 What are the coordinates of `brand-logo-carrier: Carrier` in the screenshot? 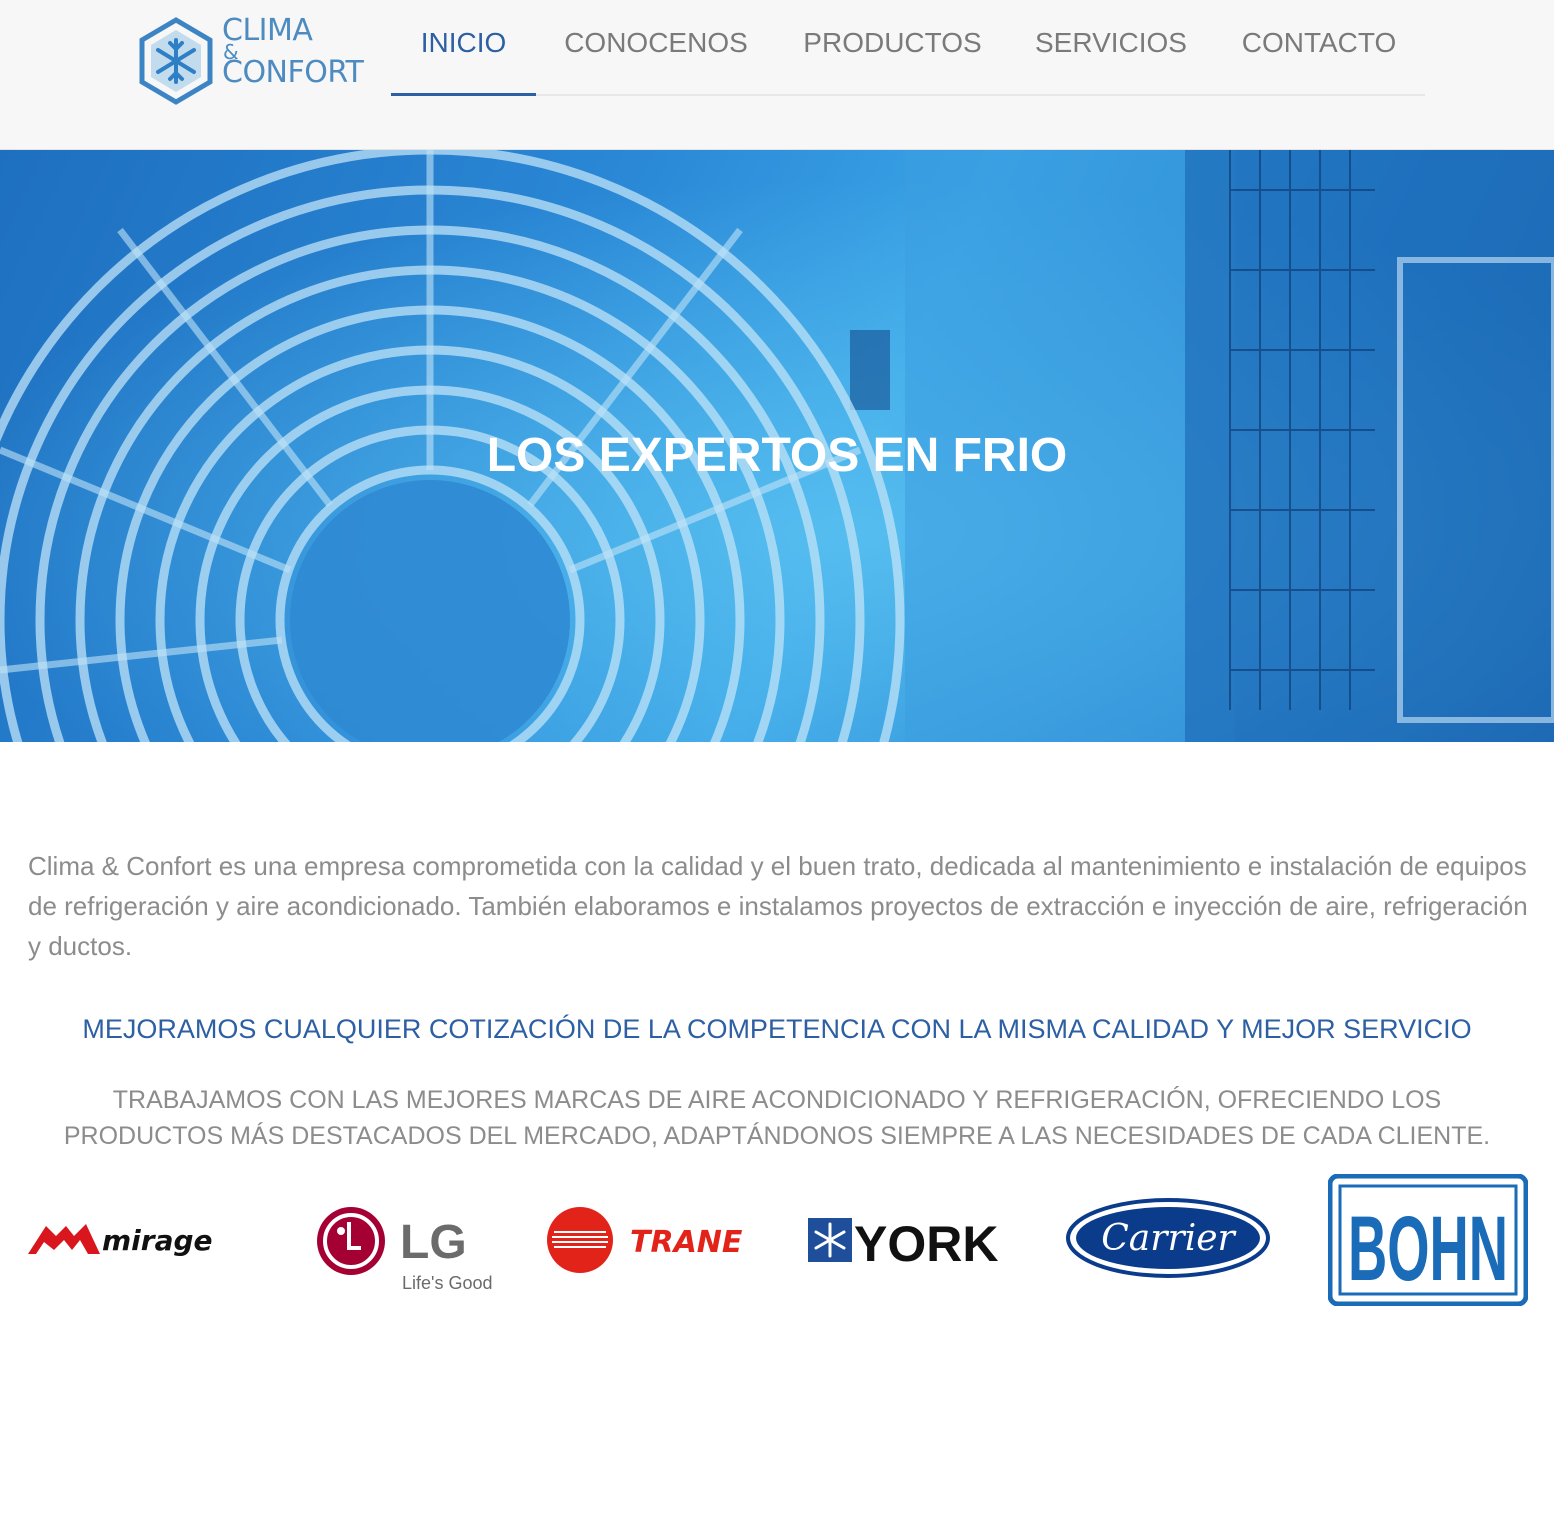 It's located at (1169, 1239).